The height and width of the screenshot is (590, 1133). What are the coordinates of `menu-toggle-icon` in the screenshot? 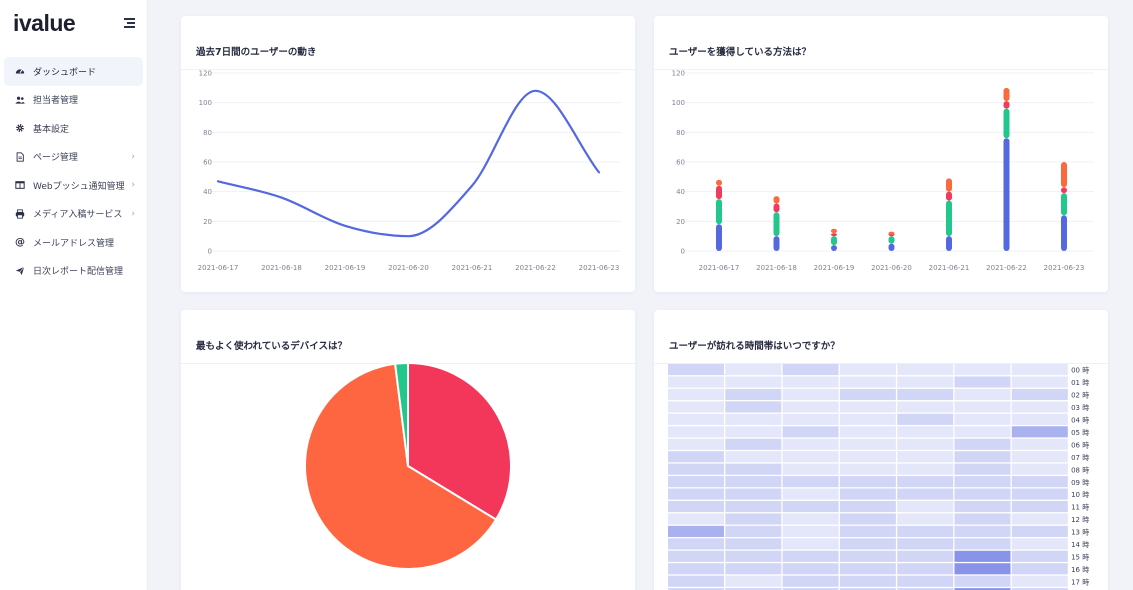 It's located at (128, 24).